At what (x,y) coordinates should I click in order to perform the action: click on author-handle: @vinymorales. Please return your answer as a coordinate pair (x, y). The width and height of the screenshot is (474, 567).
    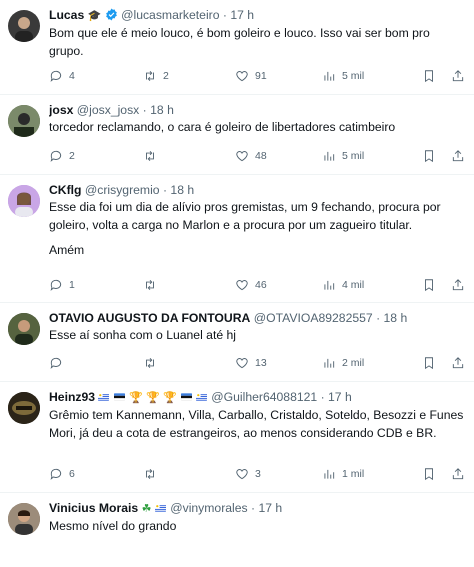
    Looking at the image, I should click on (208, 508).